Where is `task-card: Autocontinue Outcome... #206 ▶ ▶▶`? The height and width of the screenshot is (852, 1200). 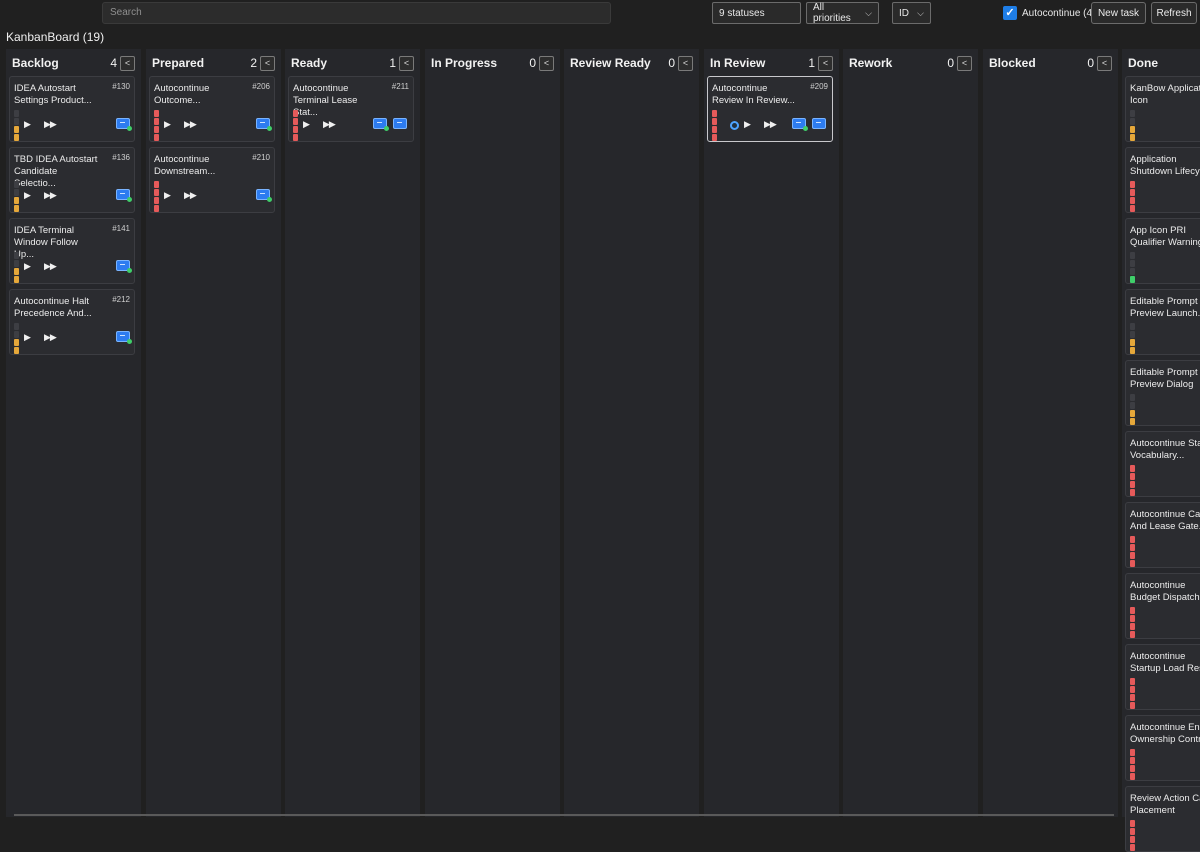
task-card: Autocontinue Outcome... #206 ▶ ▶▶ is located at coordinates (212, 109).